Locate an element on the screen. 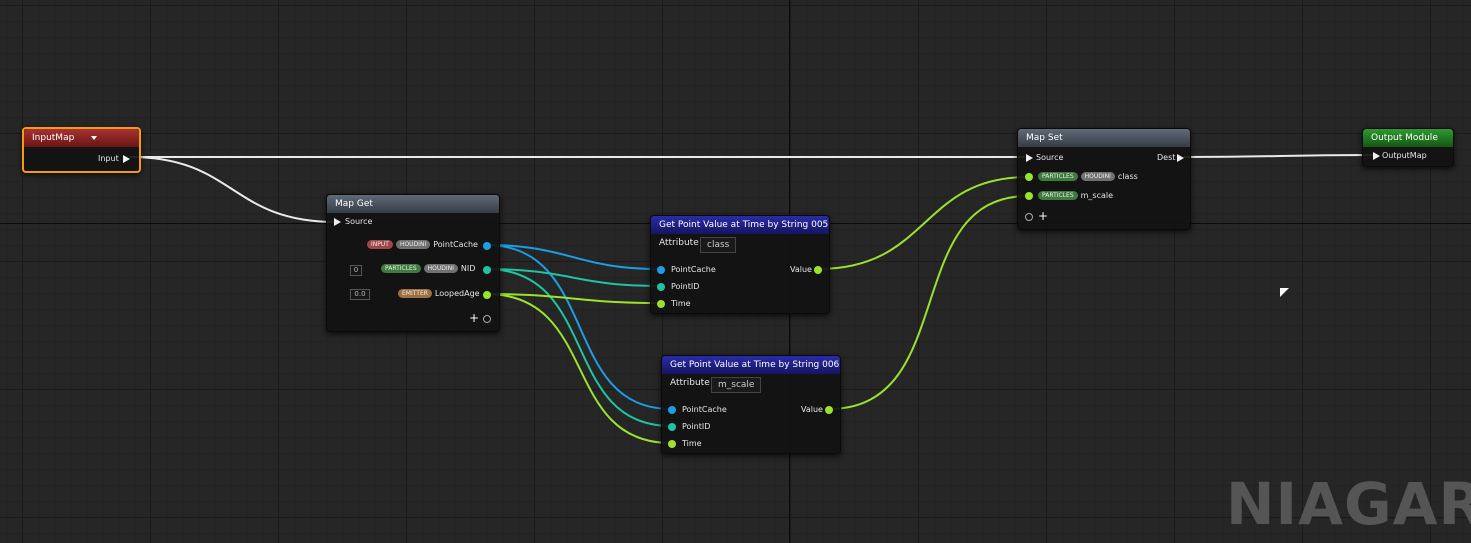  output-module-title: Output Module is located at coordinates (1404, 138).